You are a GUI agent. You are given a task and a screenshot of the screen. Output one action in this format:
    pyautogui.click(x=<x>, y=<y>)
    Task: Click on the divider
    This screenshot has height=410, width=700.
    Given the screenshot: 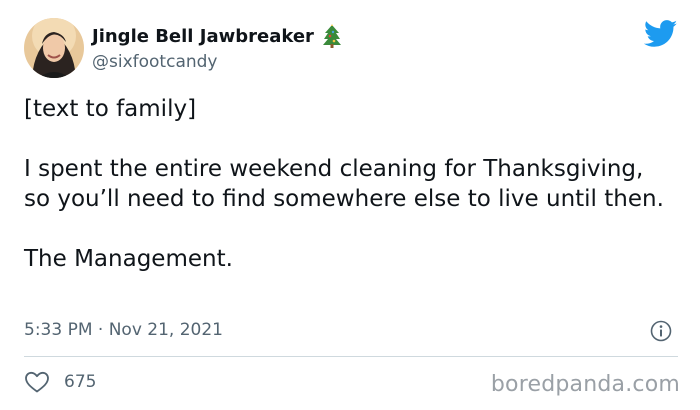 What is the action you would take?
    pyautogui.click(x=351, y=356)
    